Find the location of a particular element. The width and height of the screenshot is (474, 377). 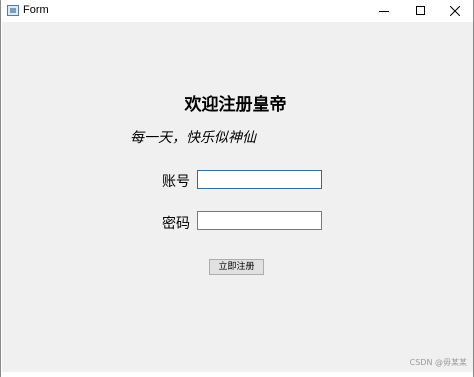

account-input is located at coordinates (259, 179).